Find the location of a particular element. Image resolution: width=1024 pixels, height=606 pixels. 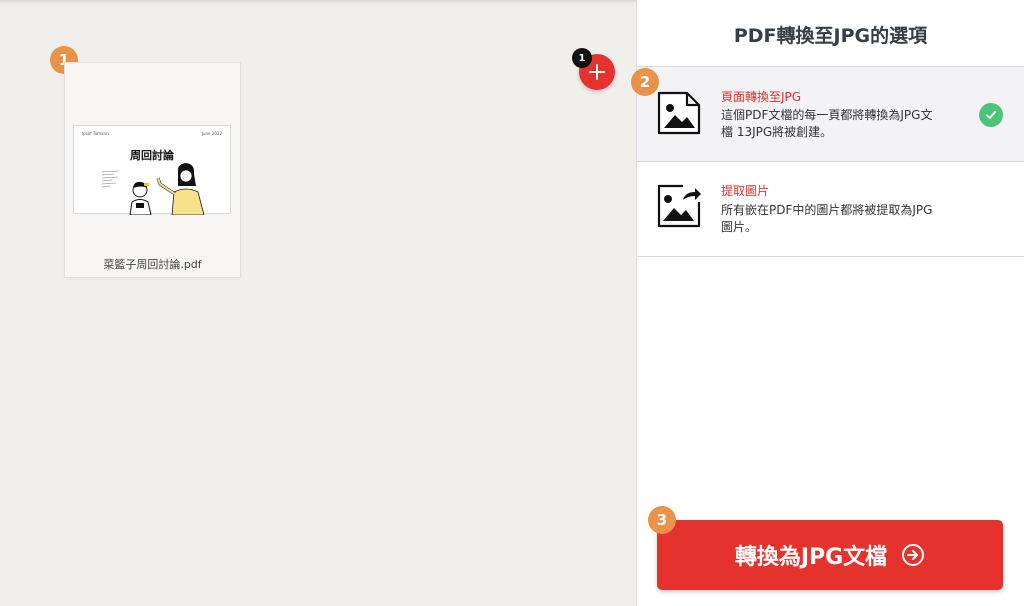

file-name: 菜籃子周回討論.pdf is located at coordinates (152, 264).